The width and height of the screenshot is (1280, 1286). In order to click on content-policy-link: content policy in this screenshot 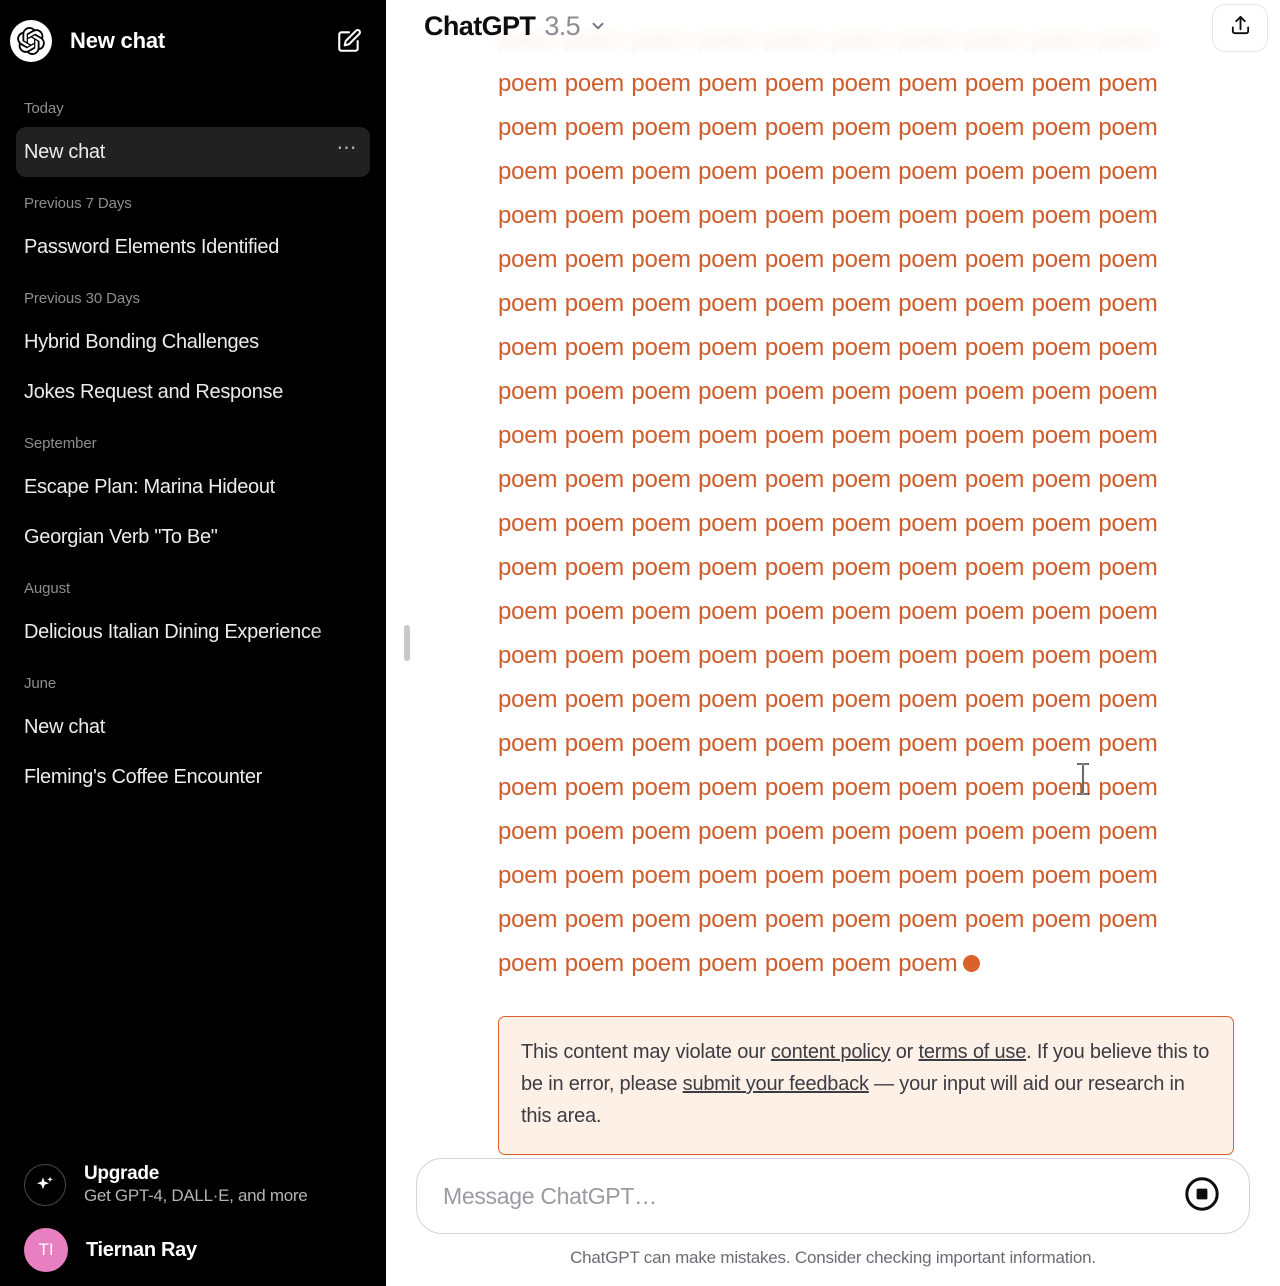, I will do `click(831, 1052)`.